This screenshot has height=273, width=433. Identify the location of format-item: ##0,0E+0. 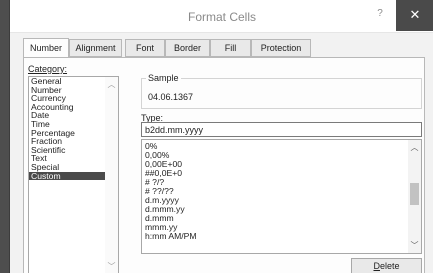
(281, 173).